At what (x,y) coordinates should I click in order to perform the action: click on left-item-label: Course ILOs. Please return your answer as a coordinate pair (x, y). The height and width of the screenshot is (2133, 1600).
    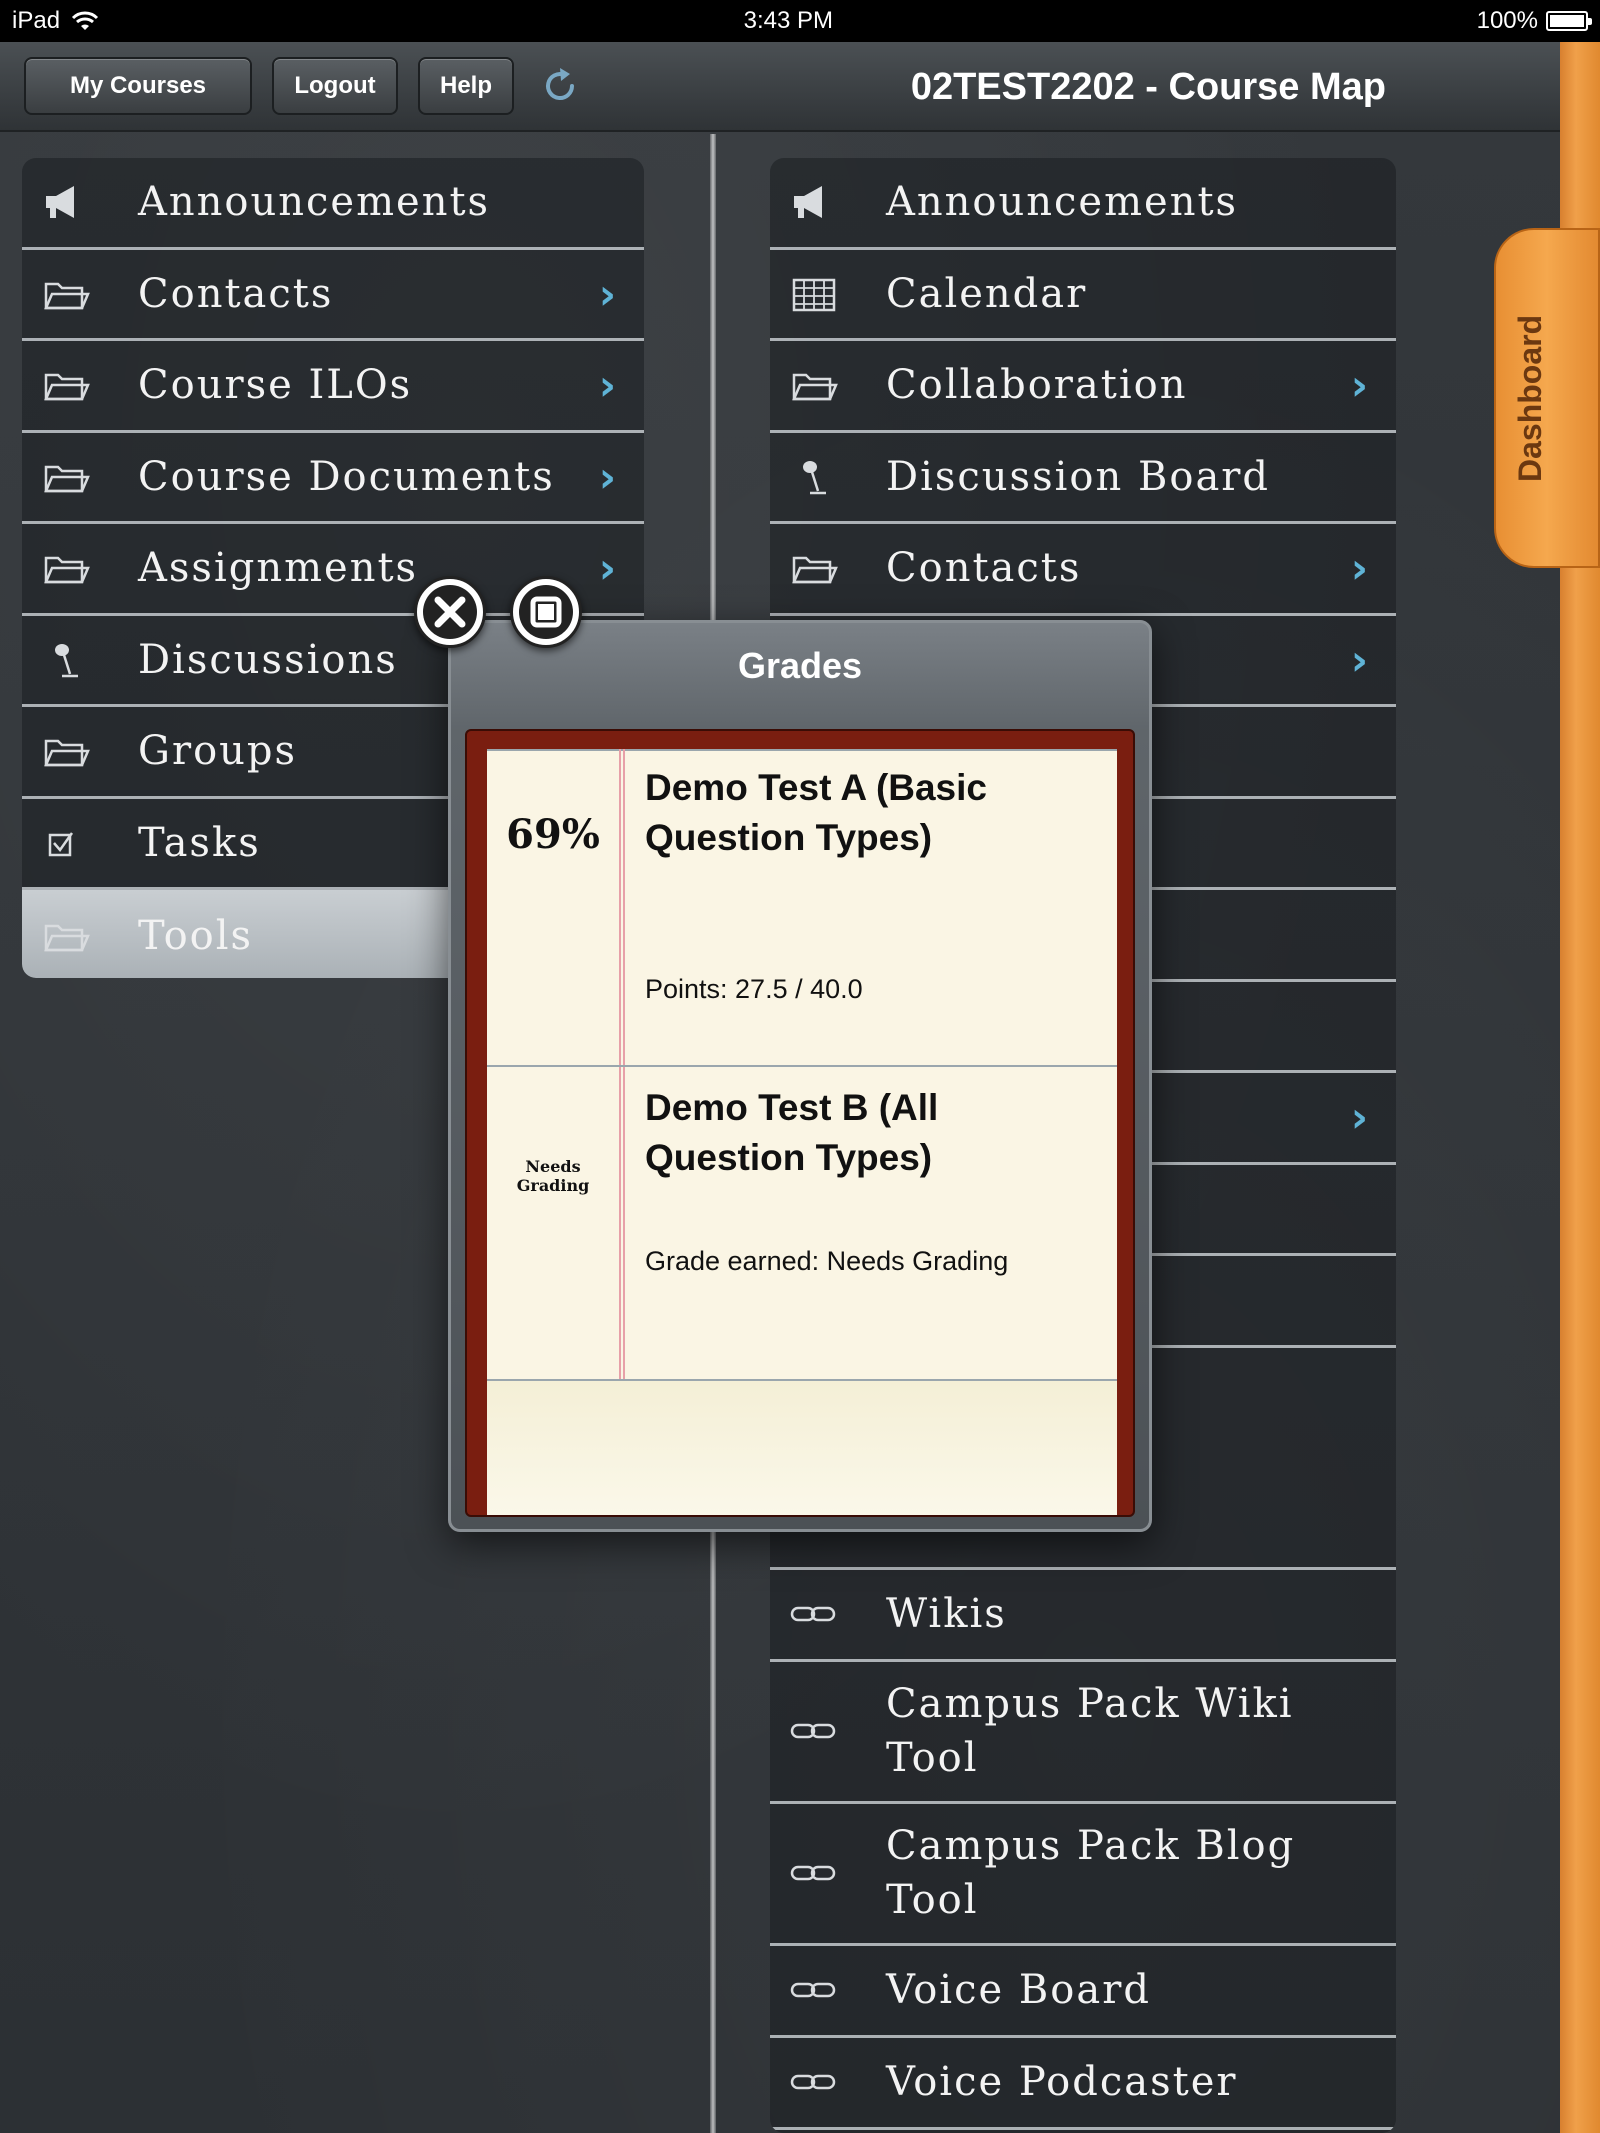
    Looking at the image, I should click on (275, 385).